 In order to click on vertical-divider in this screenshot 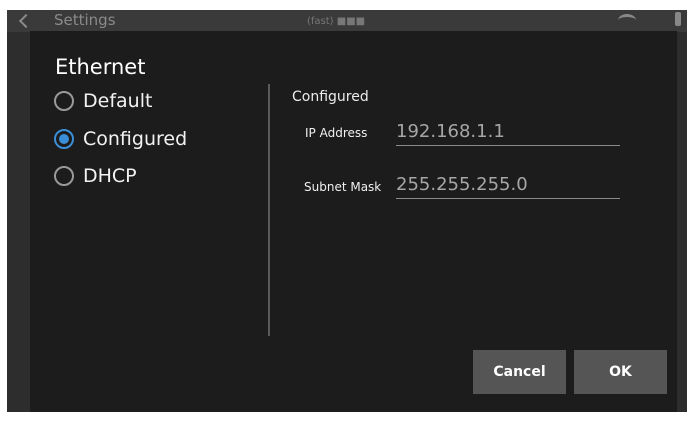, I will do `click(269, 210)`.